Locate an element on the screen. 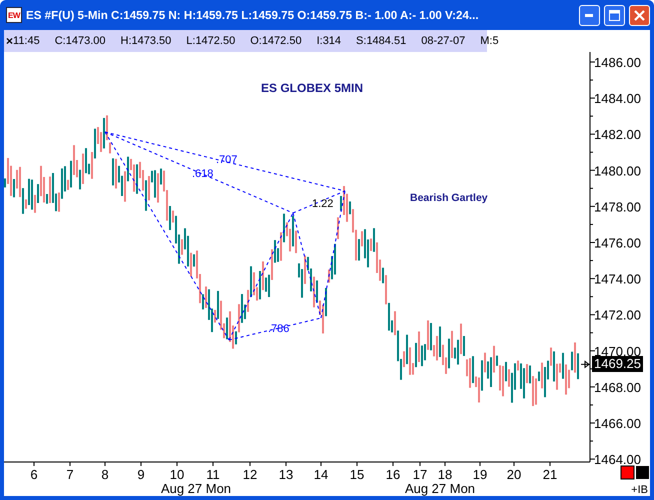 This screenshot has width=654, height=500. price-label: 1466.00 is located at coordinates (617, 423).